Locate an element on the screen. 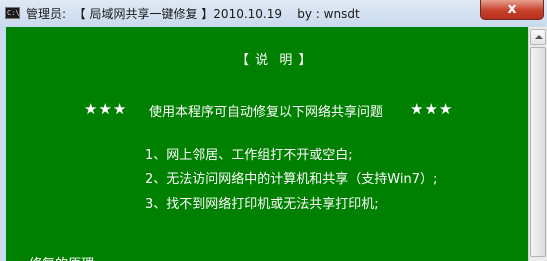 The image size is (547, 261). close-button: x is located at coordinates (512, 10).